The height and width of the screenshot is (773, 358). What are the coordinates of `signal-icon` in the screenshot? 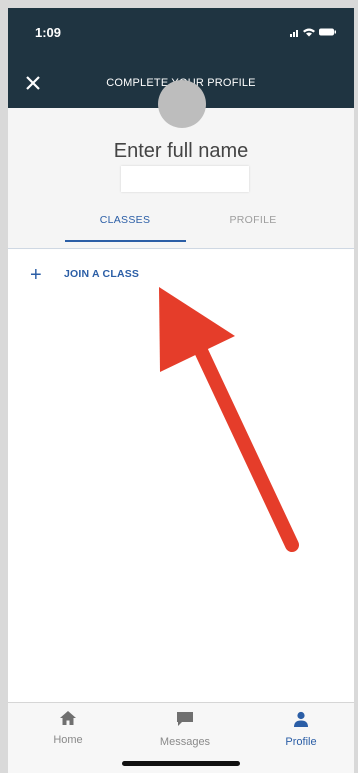 It's located at (291, 35).